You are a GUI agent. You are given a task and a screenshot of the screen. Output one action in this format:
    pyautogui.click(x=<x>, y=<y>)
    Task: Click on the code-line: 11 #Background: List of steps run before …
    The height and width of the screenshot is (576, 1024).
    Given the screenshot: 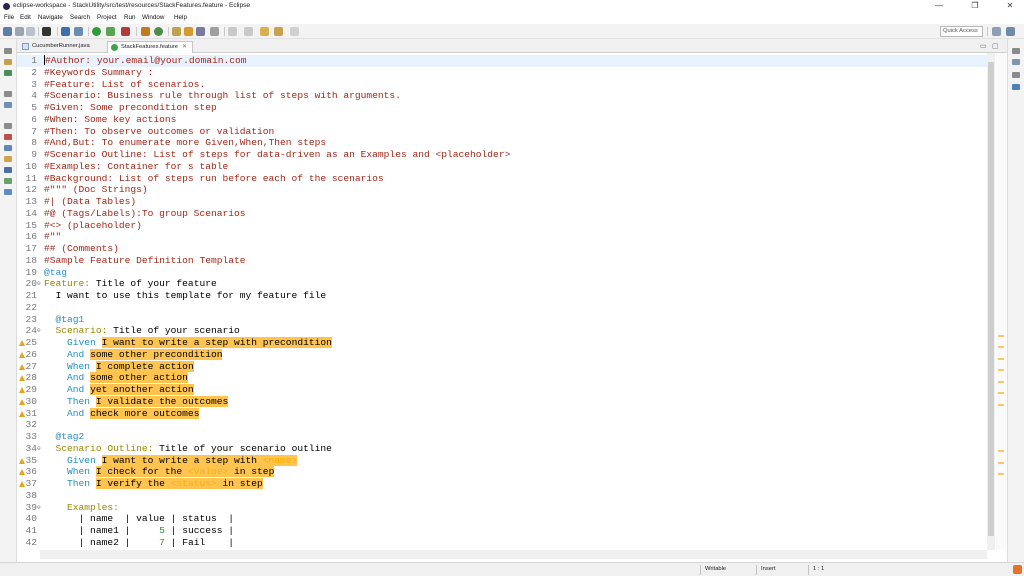 What is the action you would take?
    pyautogui.click(x=502, y=179)
    